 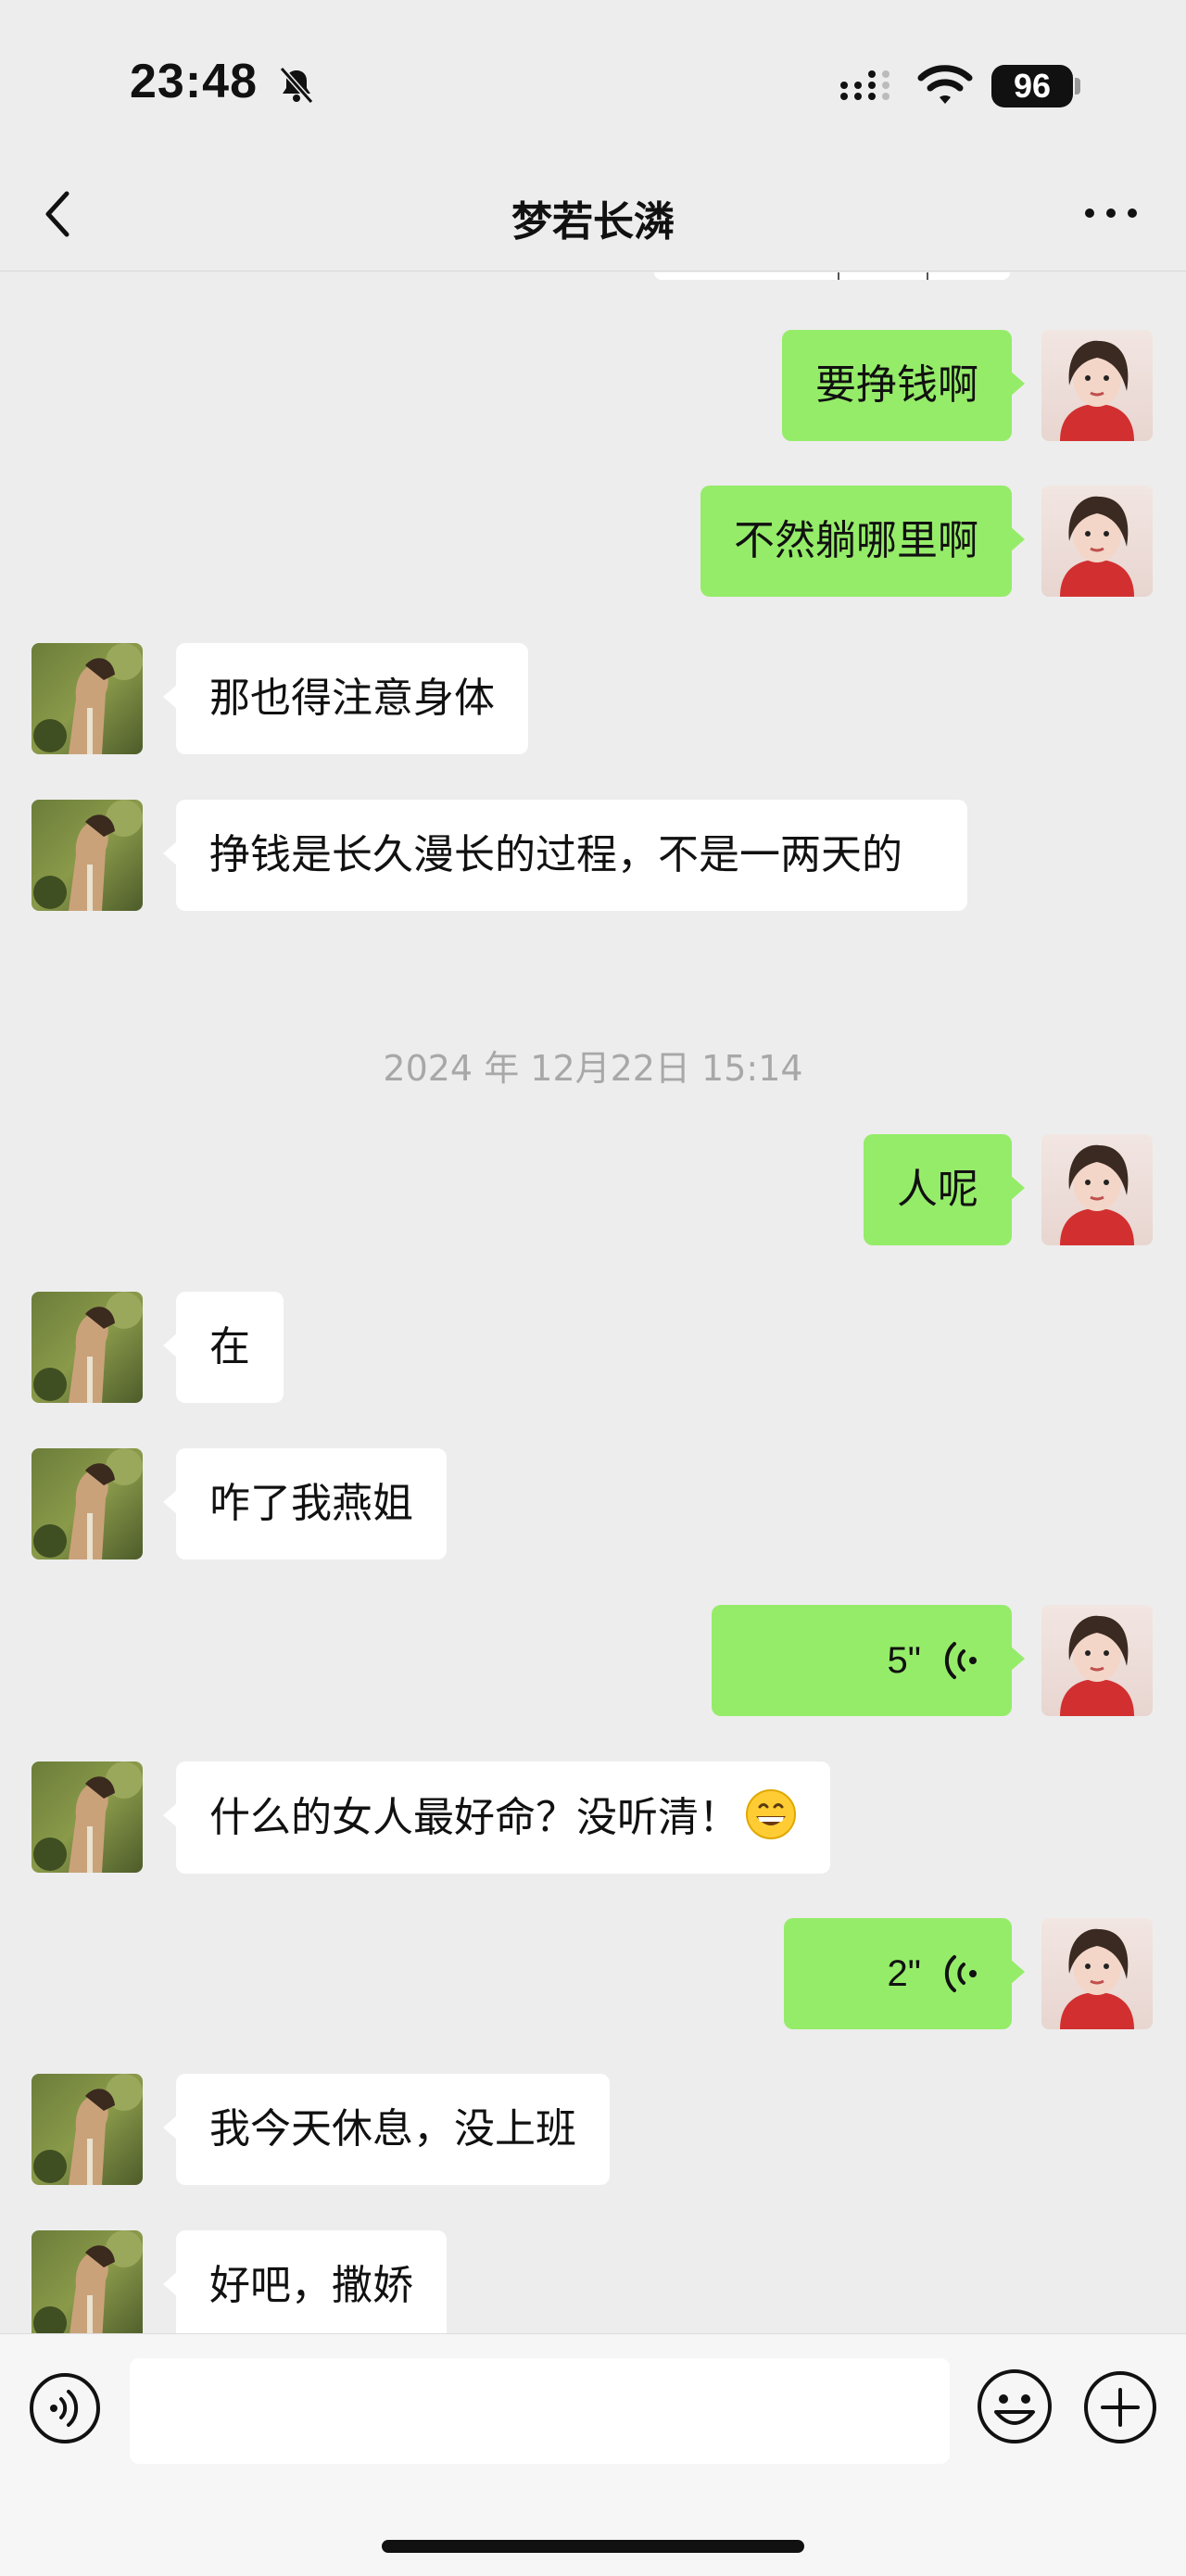 I want to click on received-message-bubble: 那也得注意身体, so click(x=345, y=698).